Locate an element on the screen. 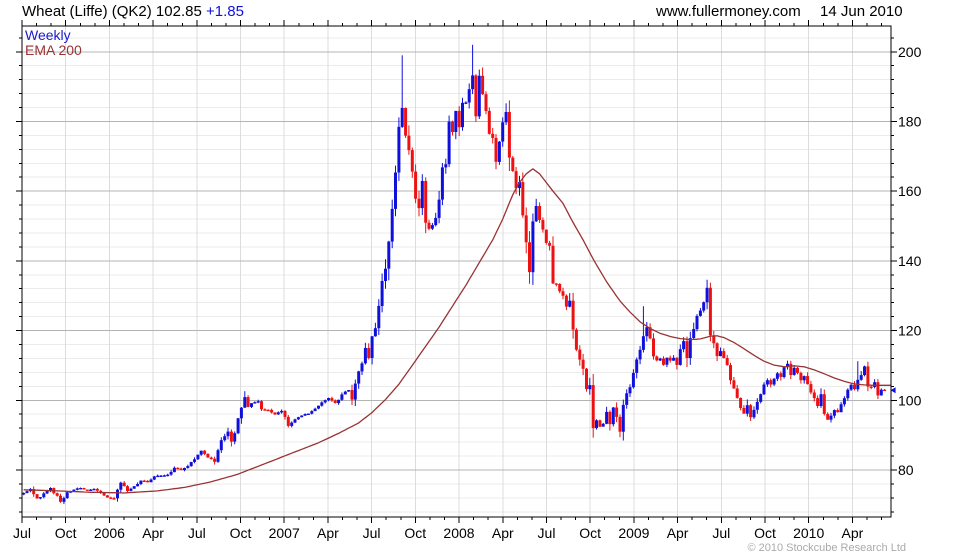 The height and width of the screenshot is (560, 980). x-axis-label: 2006 is located at coordinates (109, 533).